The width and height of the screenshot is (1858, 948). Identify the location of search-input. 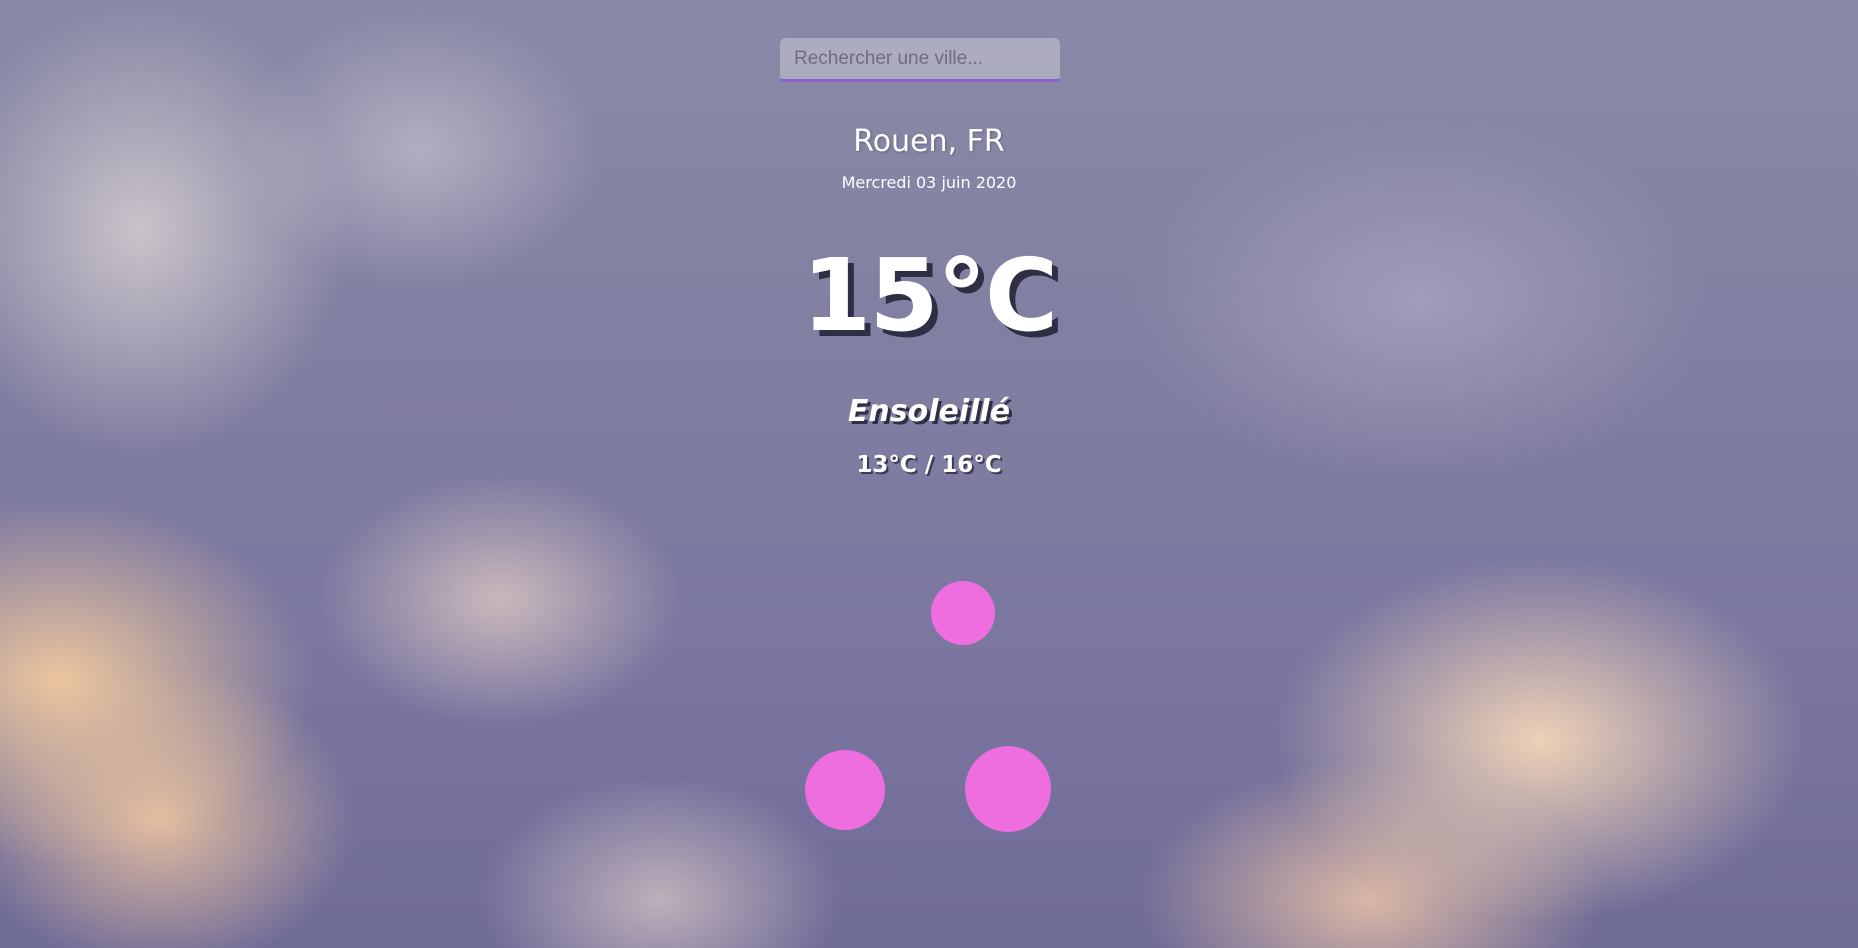
(920, 60).